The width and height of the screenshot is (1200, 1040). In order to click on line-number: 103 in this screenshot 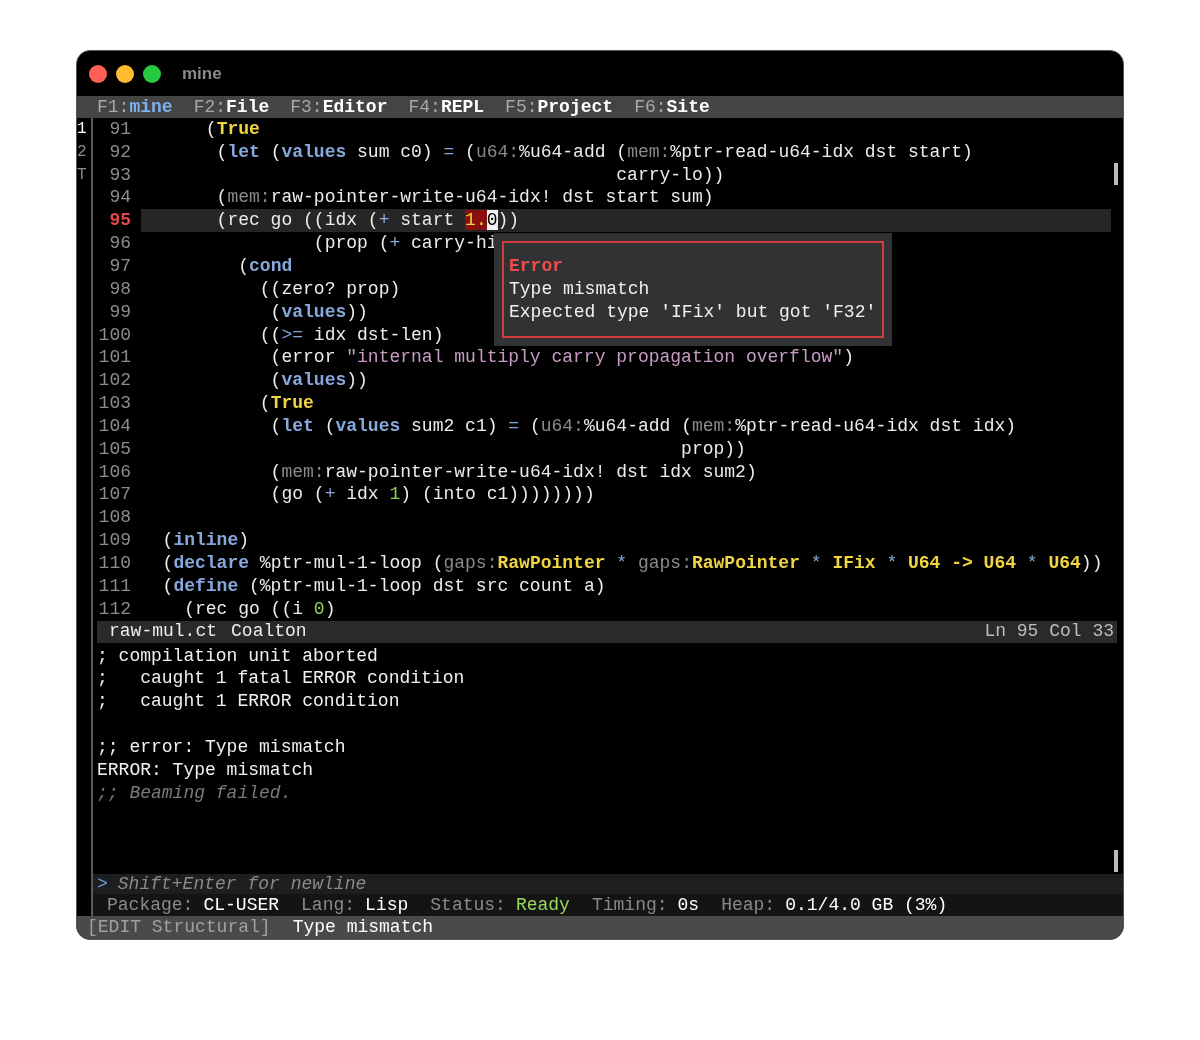, I will do `click(114, 404)`.